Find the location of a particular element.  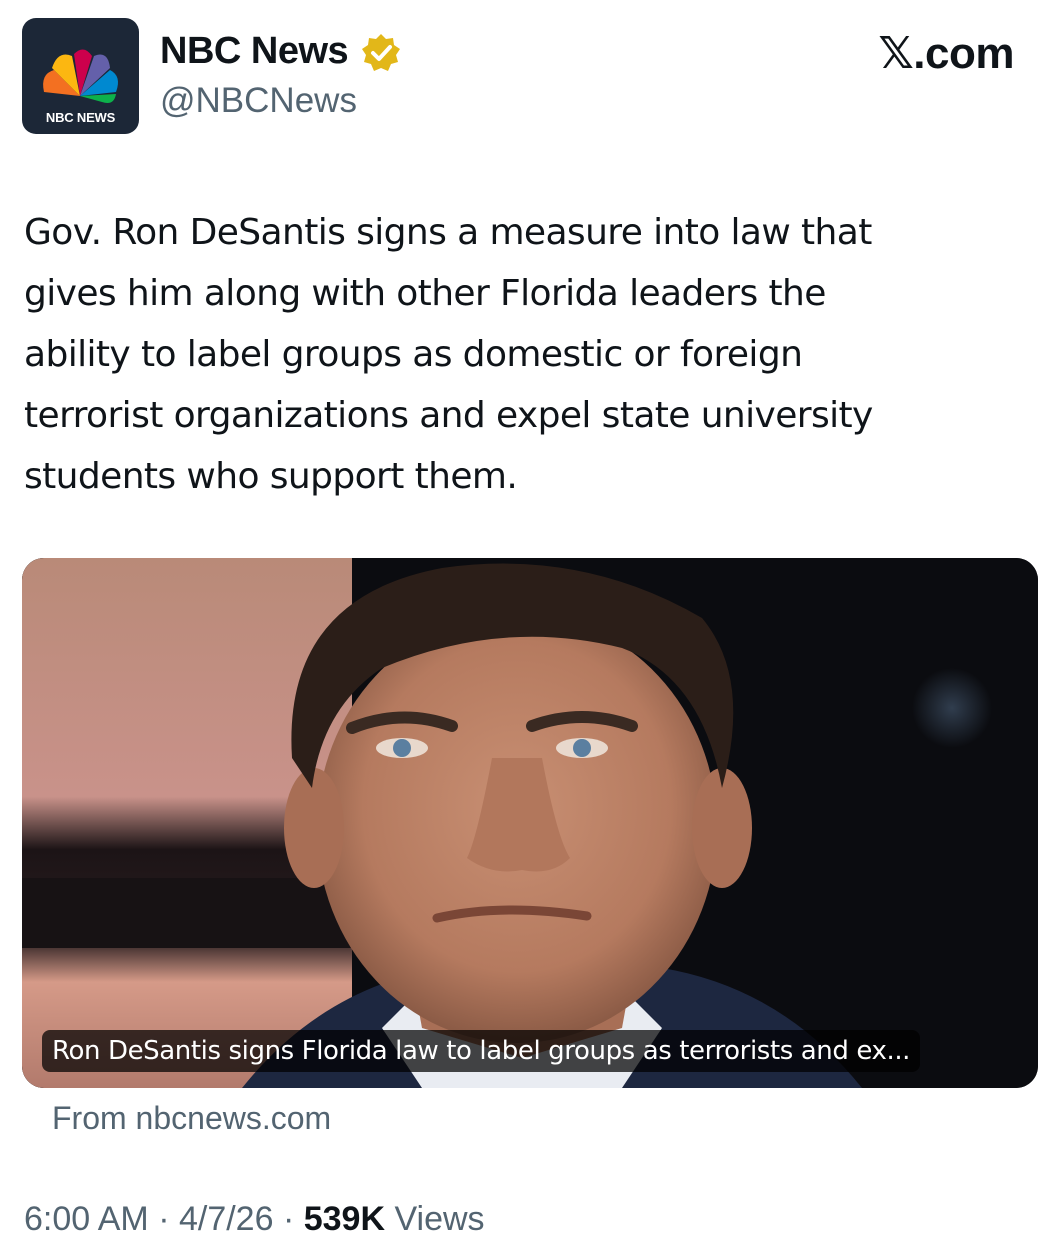

nbc-avatar: NBC NEWS is located at coordinates (80, 76).